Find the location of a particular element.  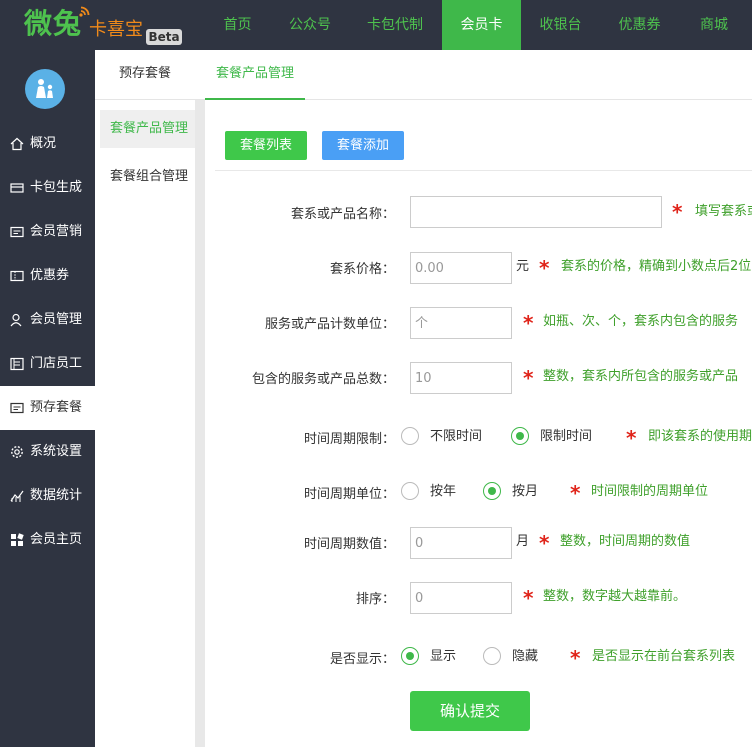

radio-no-limit is located at coordinates (410, 436).